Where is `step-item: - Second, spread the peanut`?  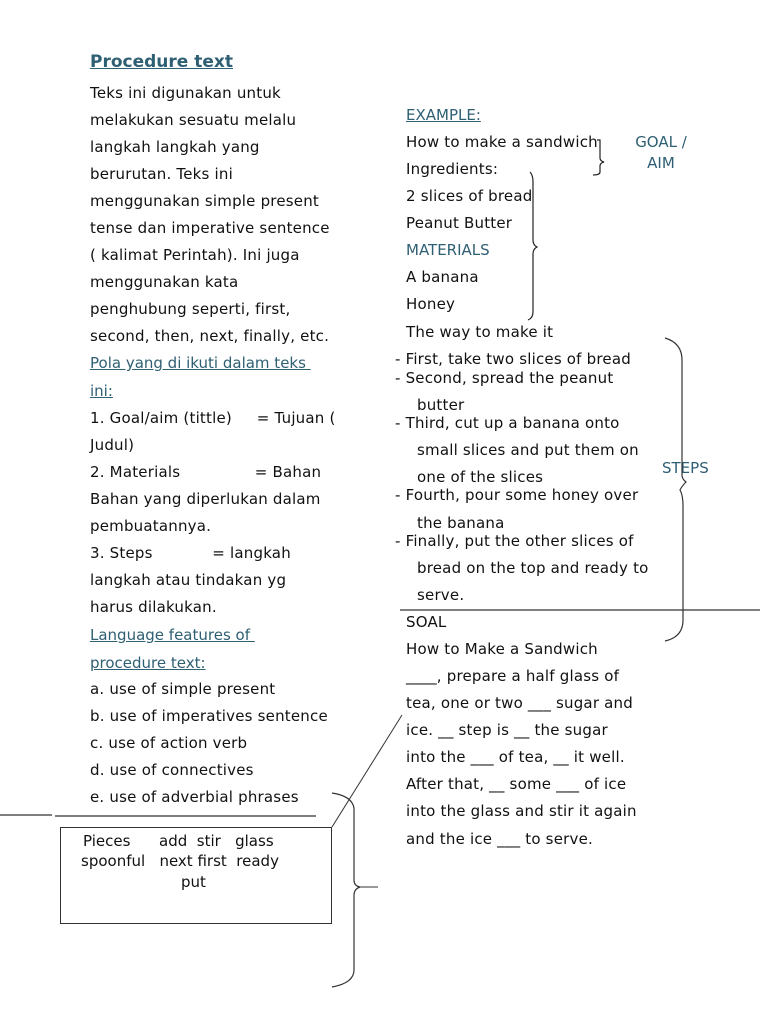
step-item: - Second, spread the peanut is located at coordinates (504, 378).